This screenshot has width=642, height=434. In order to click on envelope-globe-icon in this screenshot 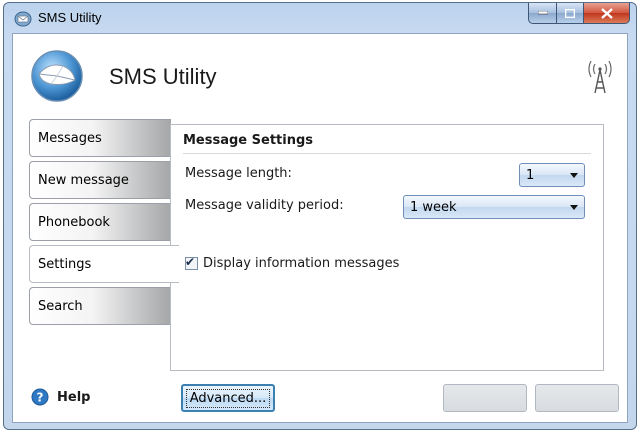, I will do `click(57, 78)`.